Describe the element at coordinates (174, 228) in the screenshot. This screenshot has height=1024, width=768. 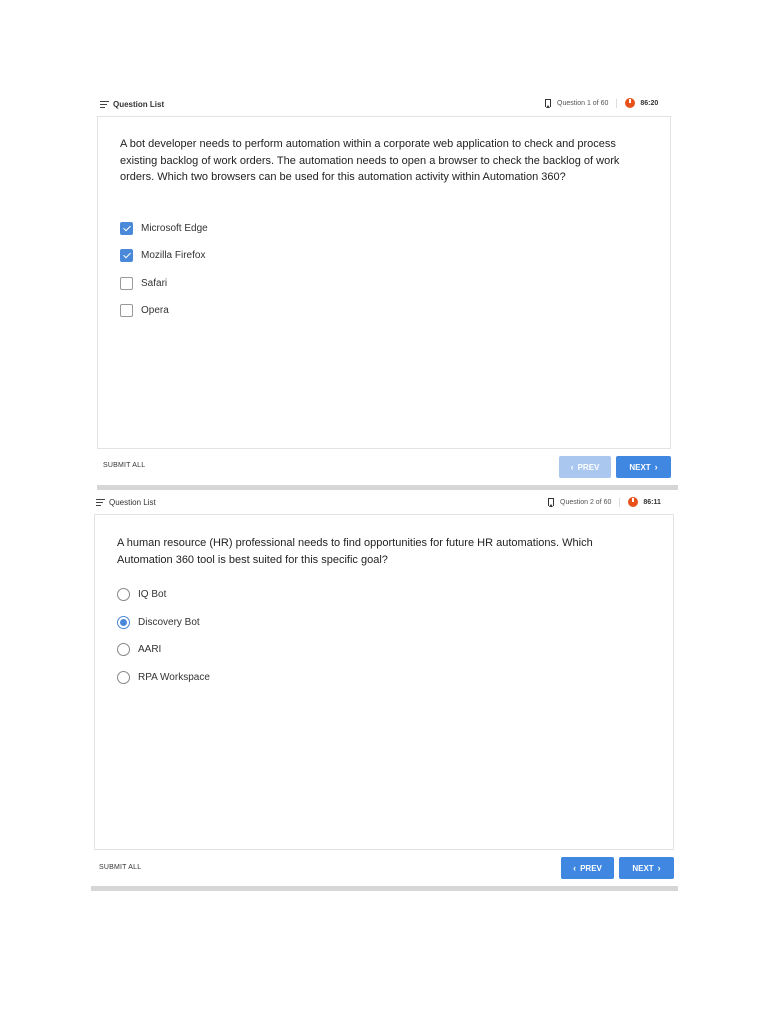
I see `option-label: Microsoft Edge` at that location.